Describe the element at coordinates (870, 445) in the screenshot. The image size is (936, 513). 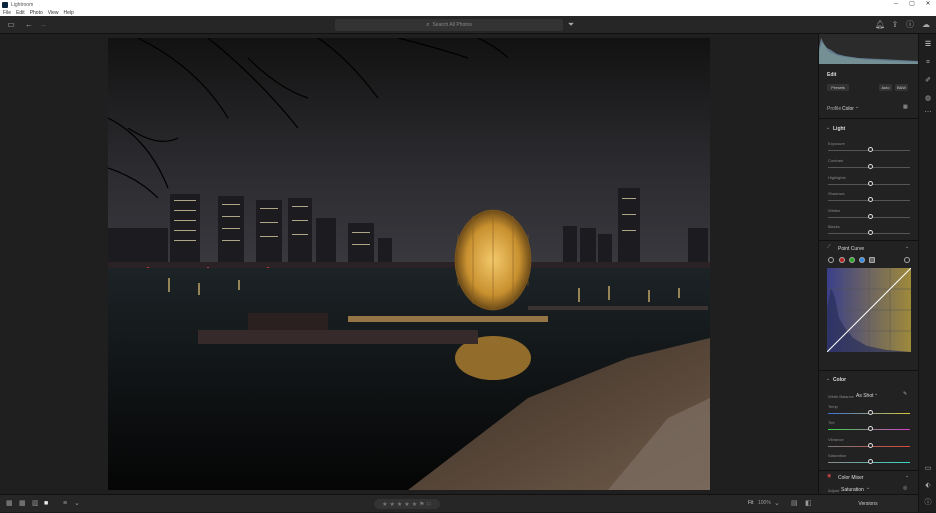
I see `vibrance-knob` at that location.